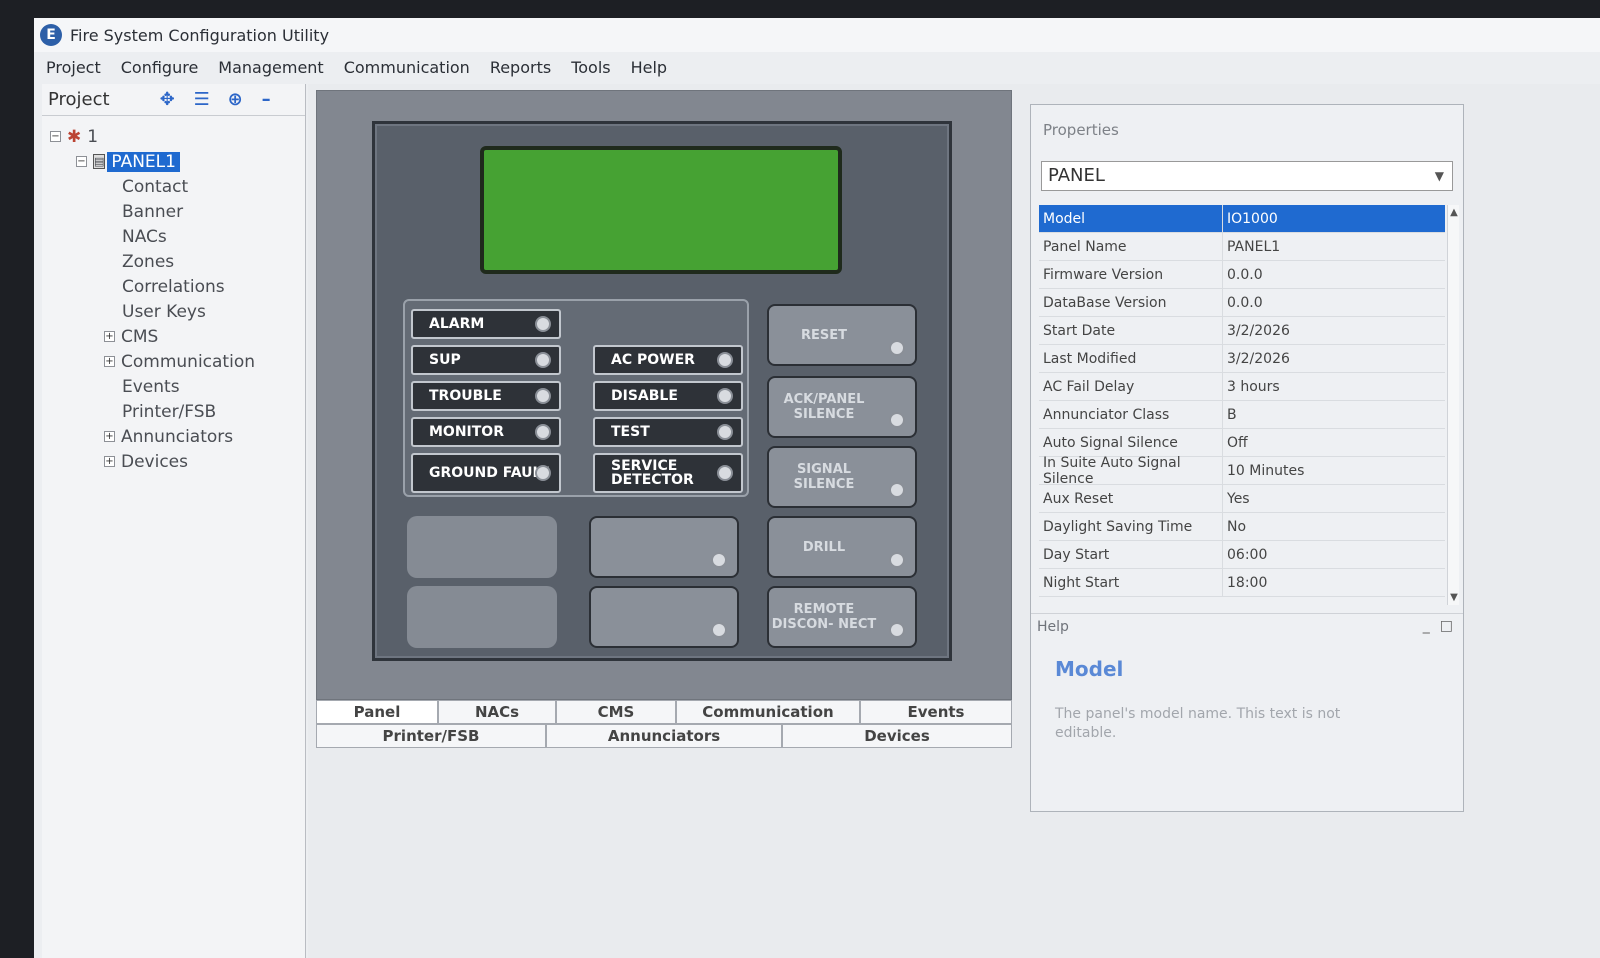 Image resolution: width=1600 pixels, height=958 pixels. I want to click on property-key: Annunciator Class, so click(1131, 414).